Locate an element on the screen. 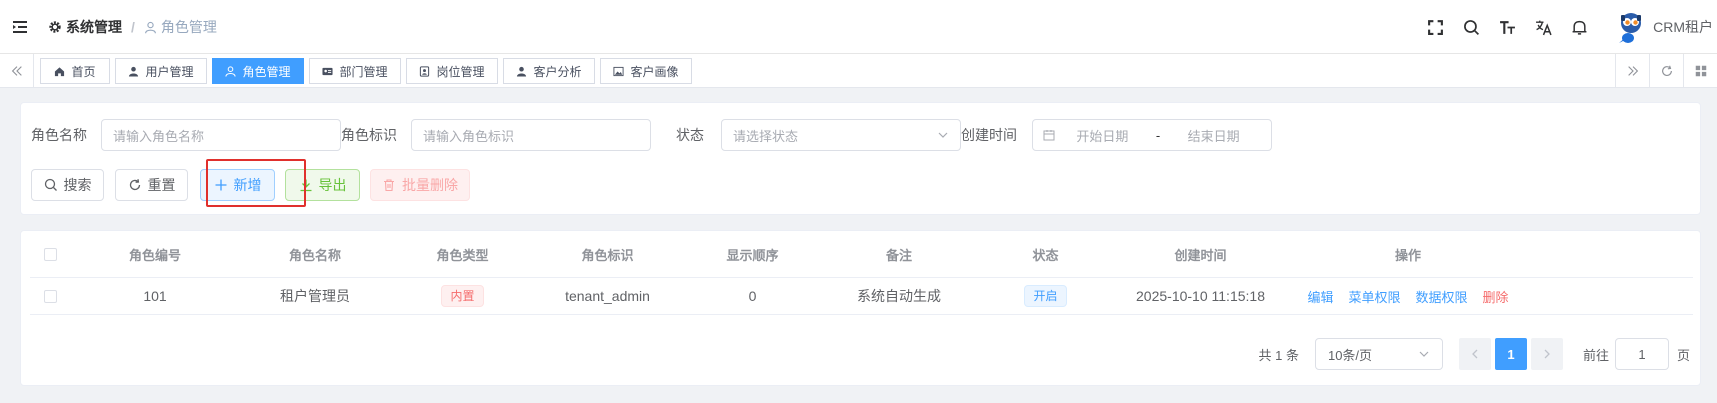 The image size is (1717, 403). row-select-cell is located at coordinates (50, 296).